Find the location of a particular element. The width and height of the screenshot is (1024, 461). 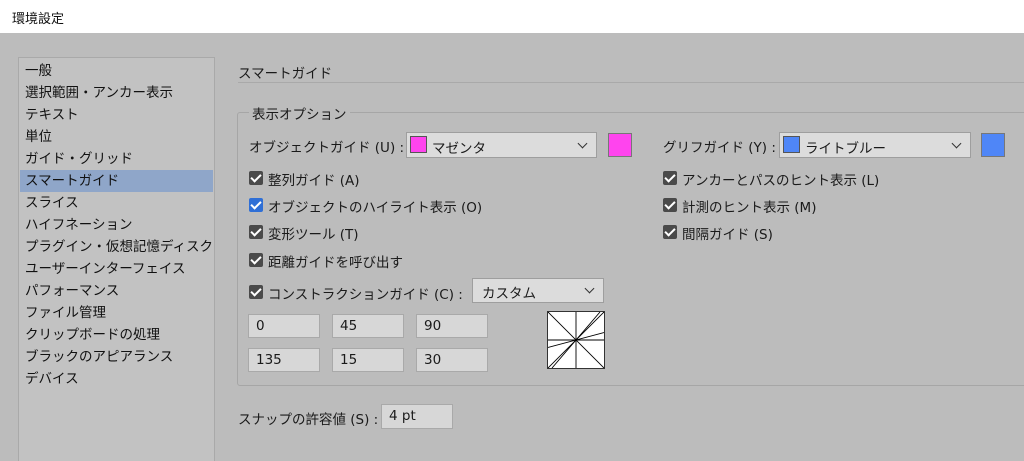

sidebar-item-hyphenation: ハイフネーション is located at coordinates (116, 225).